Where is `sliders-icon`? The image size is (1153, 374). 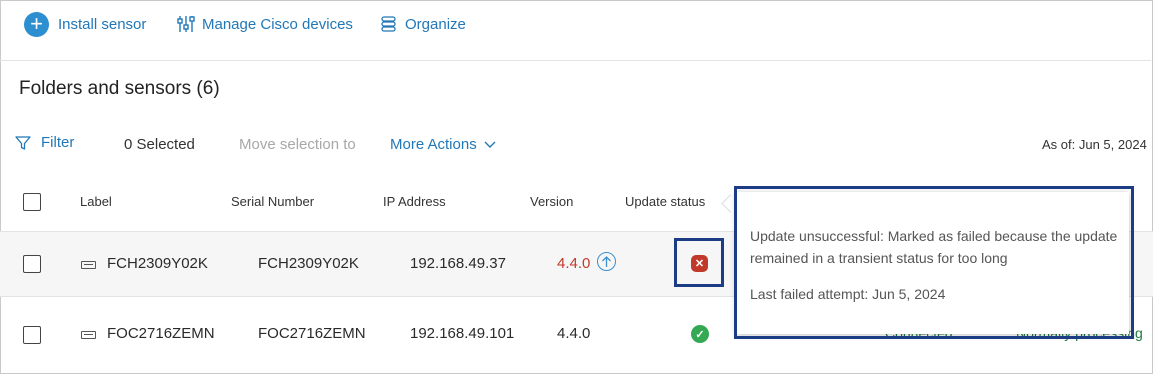 sliders-icon is located at coordinates (186, 24).